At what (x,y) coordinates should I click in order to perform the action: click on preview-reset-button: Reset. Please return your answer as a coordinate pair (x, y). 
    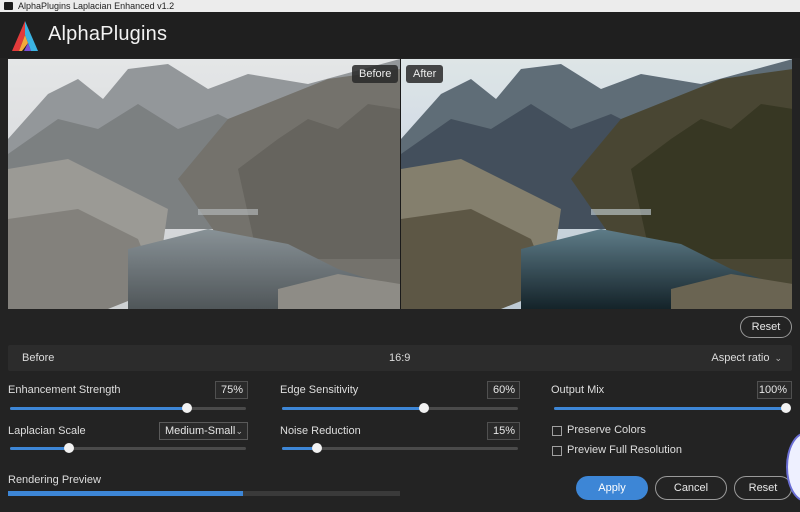
    Looking at the image, I should click on (766, 327).